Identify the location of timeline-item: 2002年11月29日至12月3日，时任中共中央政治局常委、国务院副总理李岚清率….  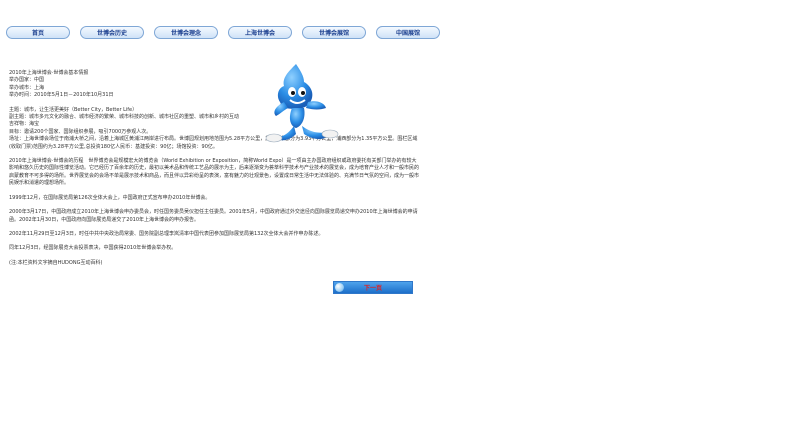
(166, 233).